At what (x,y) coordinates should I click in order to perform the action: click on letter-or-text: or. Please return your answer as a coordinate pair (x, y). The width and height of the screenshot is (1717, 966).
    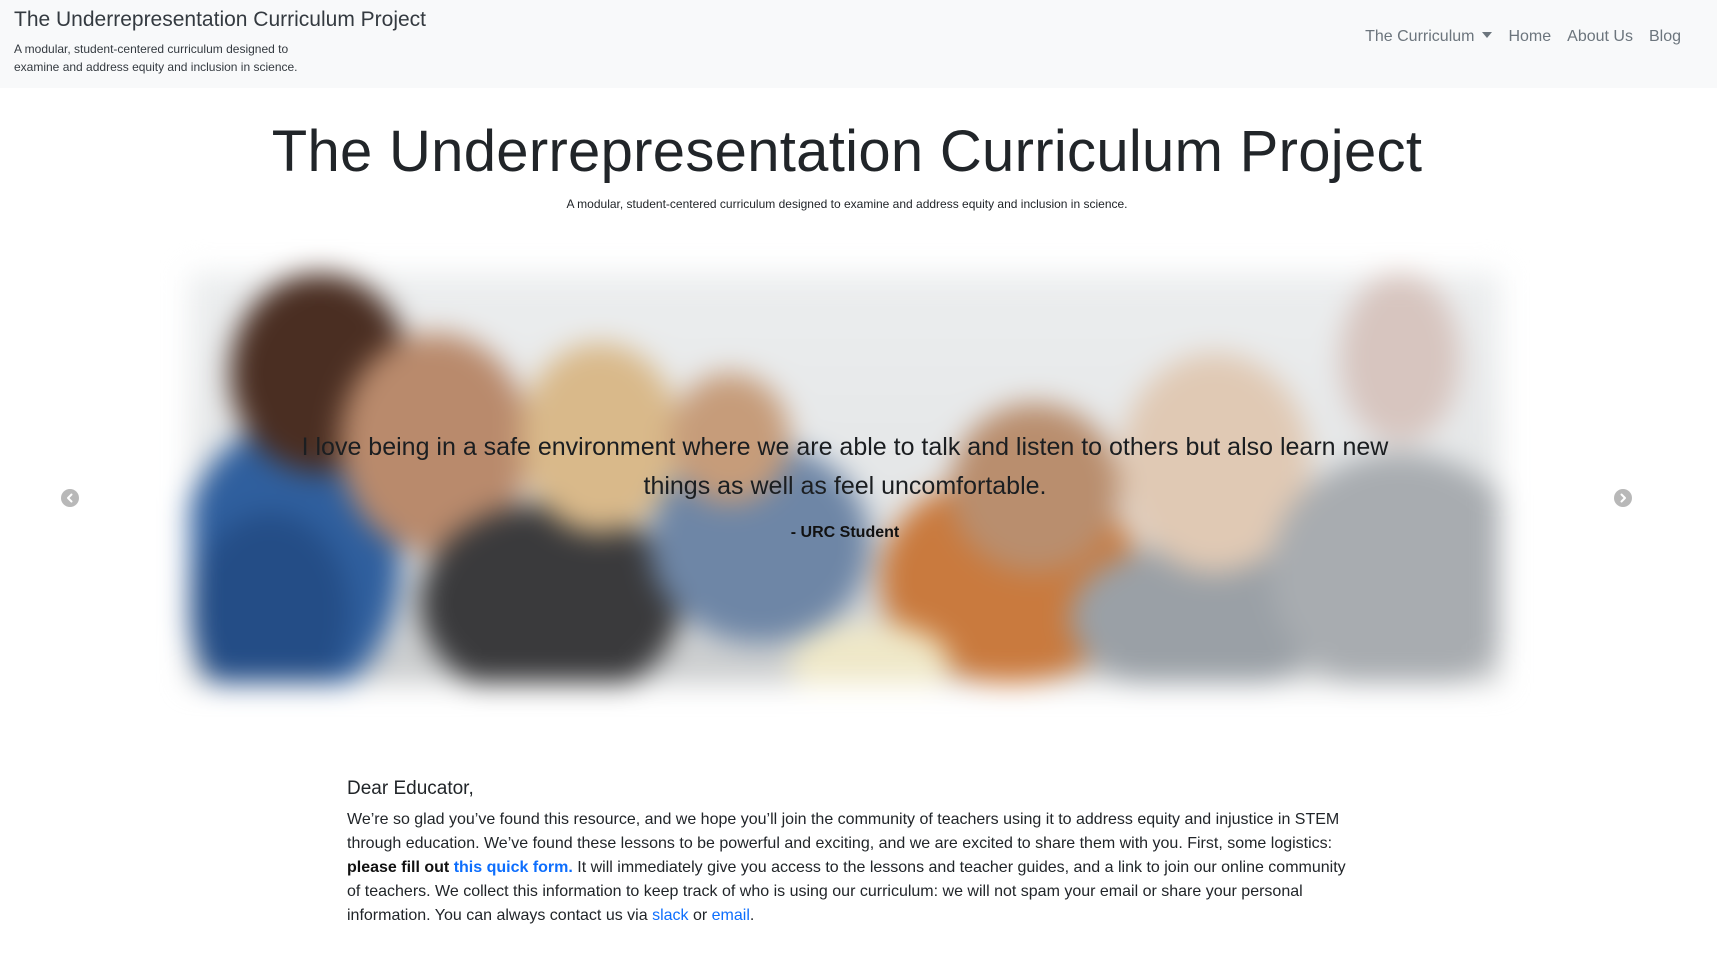
    Looking at the image, I should click on (700, 915).